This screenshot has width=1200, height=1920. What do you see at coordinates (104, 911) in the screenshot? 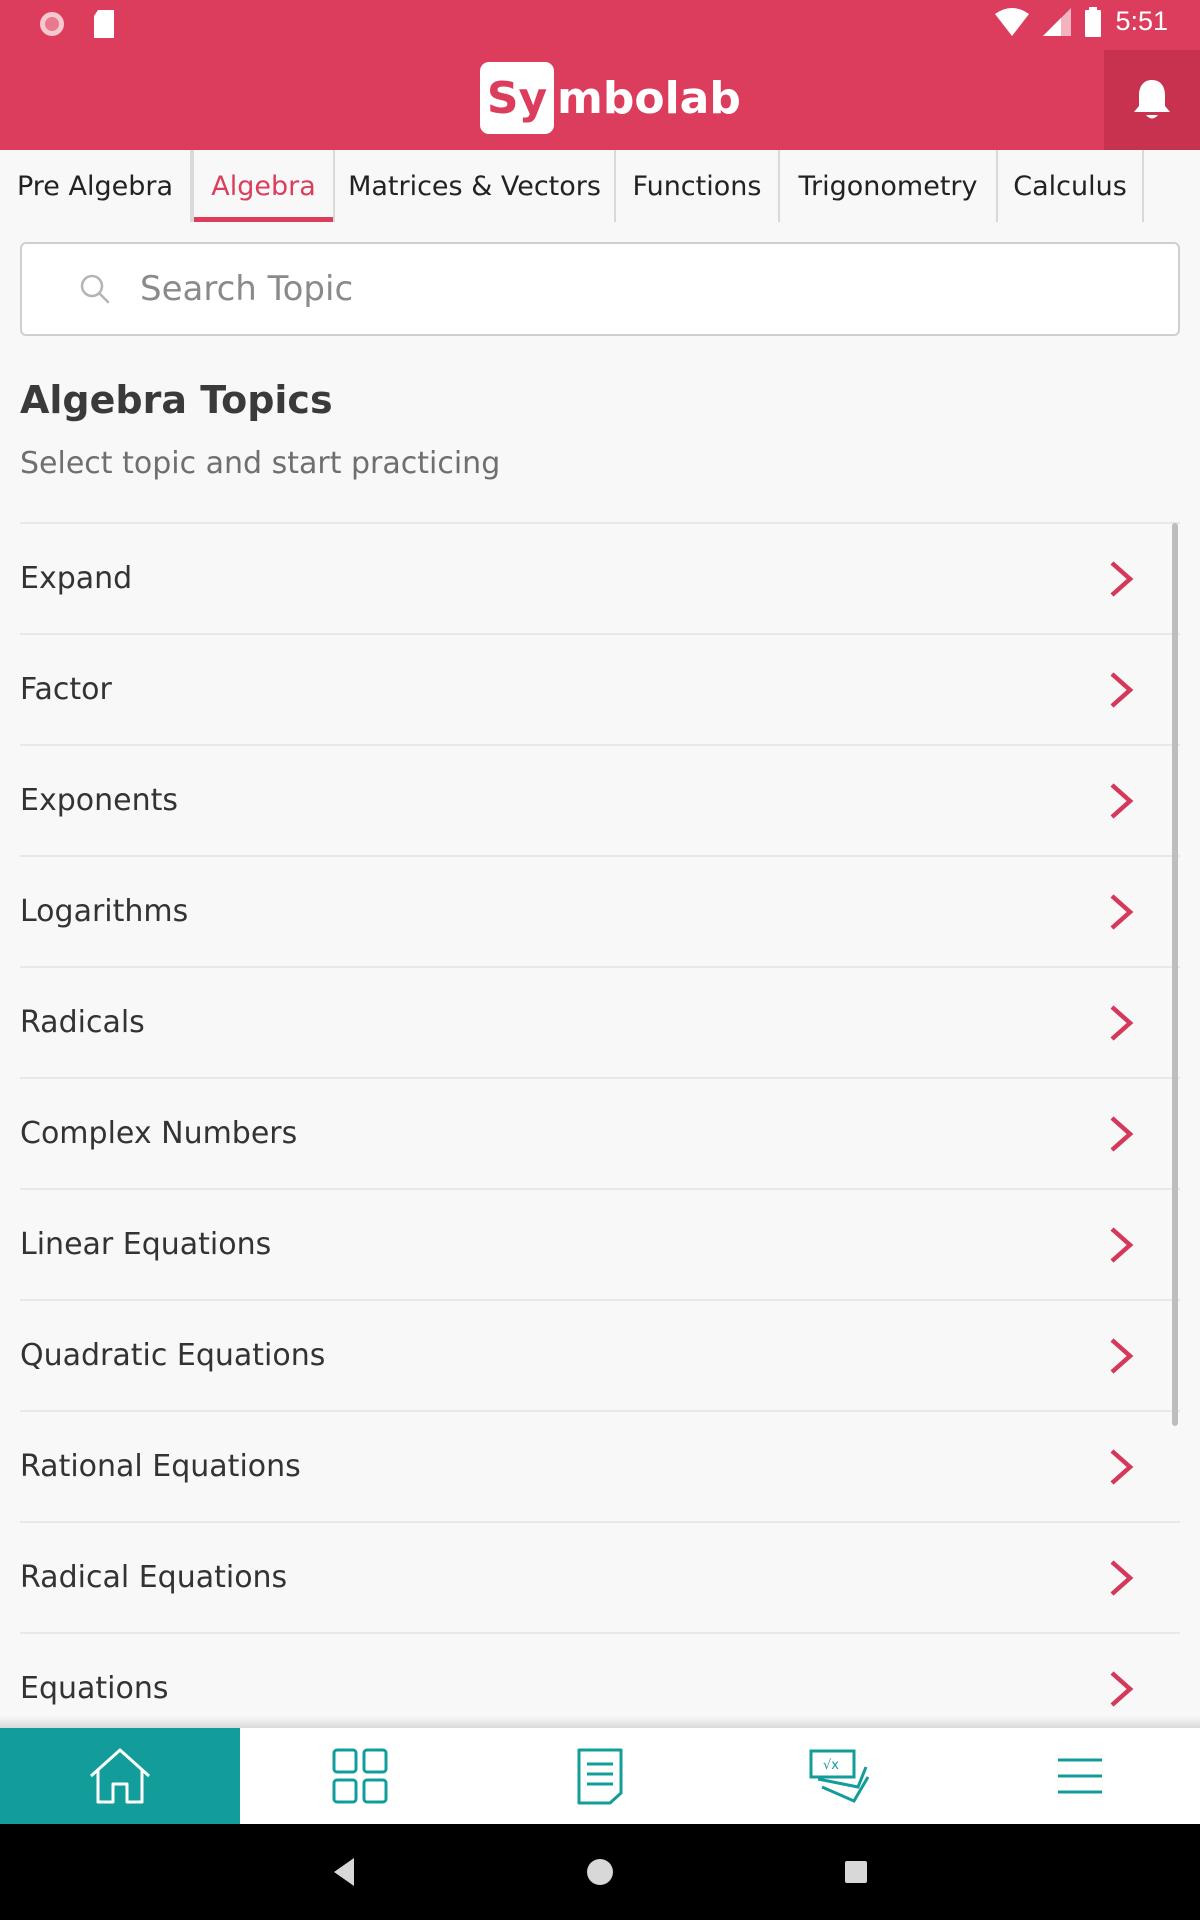
I see `topic-label: Logarithms` at bounding box center [104, 911].